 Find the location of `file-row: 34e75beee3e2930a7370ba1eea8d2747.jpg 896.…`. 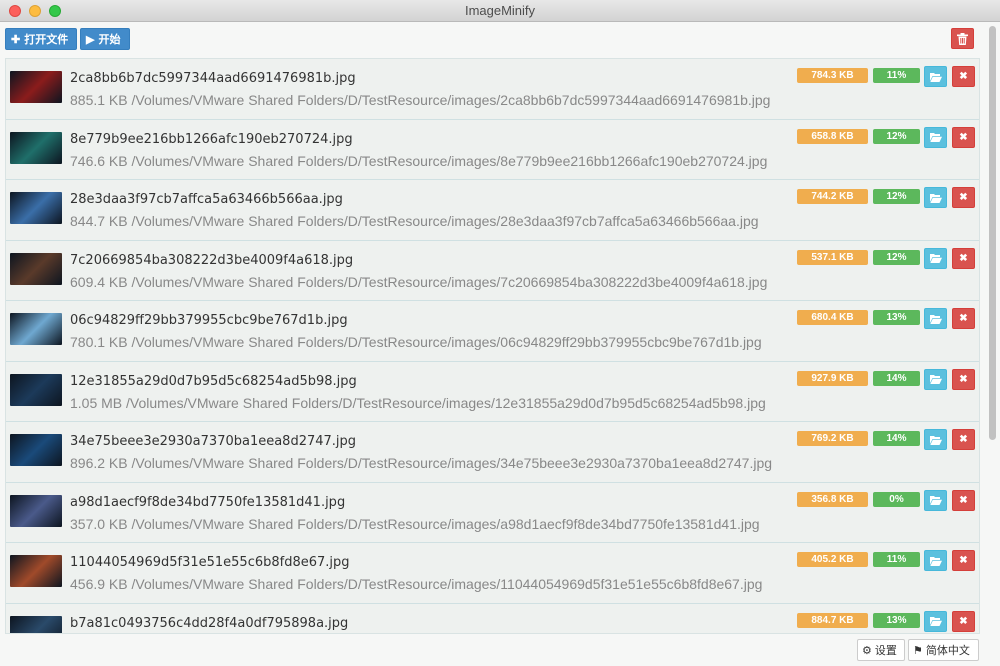

file-row: 34e75beee3e2930a7370ba1eea8d2747.jpg 896.… is located at coordinates (492, 452).